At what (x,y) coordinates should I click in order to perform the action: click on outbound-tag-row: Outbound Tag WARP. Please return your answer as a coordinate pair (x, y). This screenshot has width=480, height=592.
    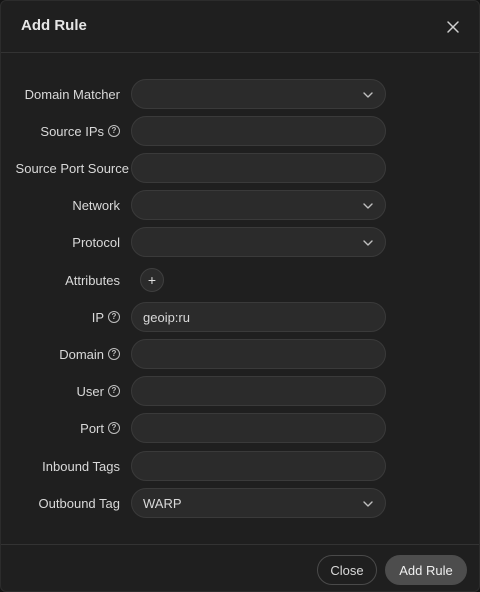
    Looking at the image, I should click on (240, 503).